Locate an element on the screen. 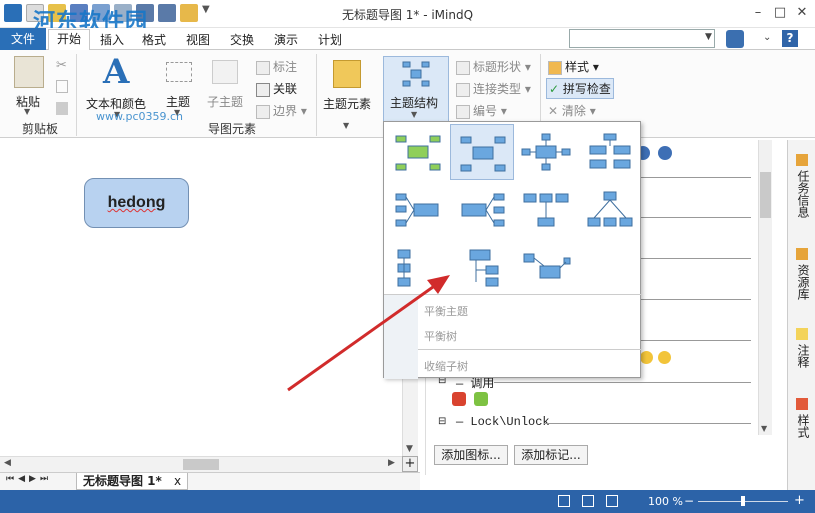  structure-option-org-left is located at coordinates (546, 152).